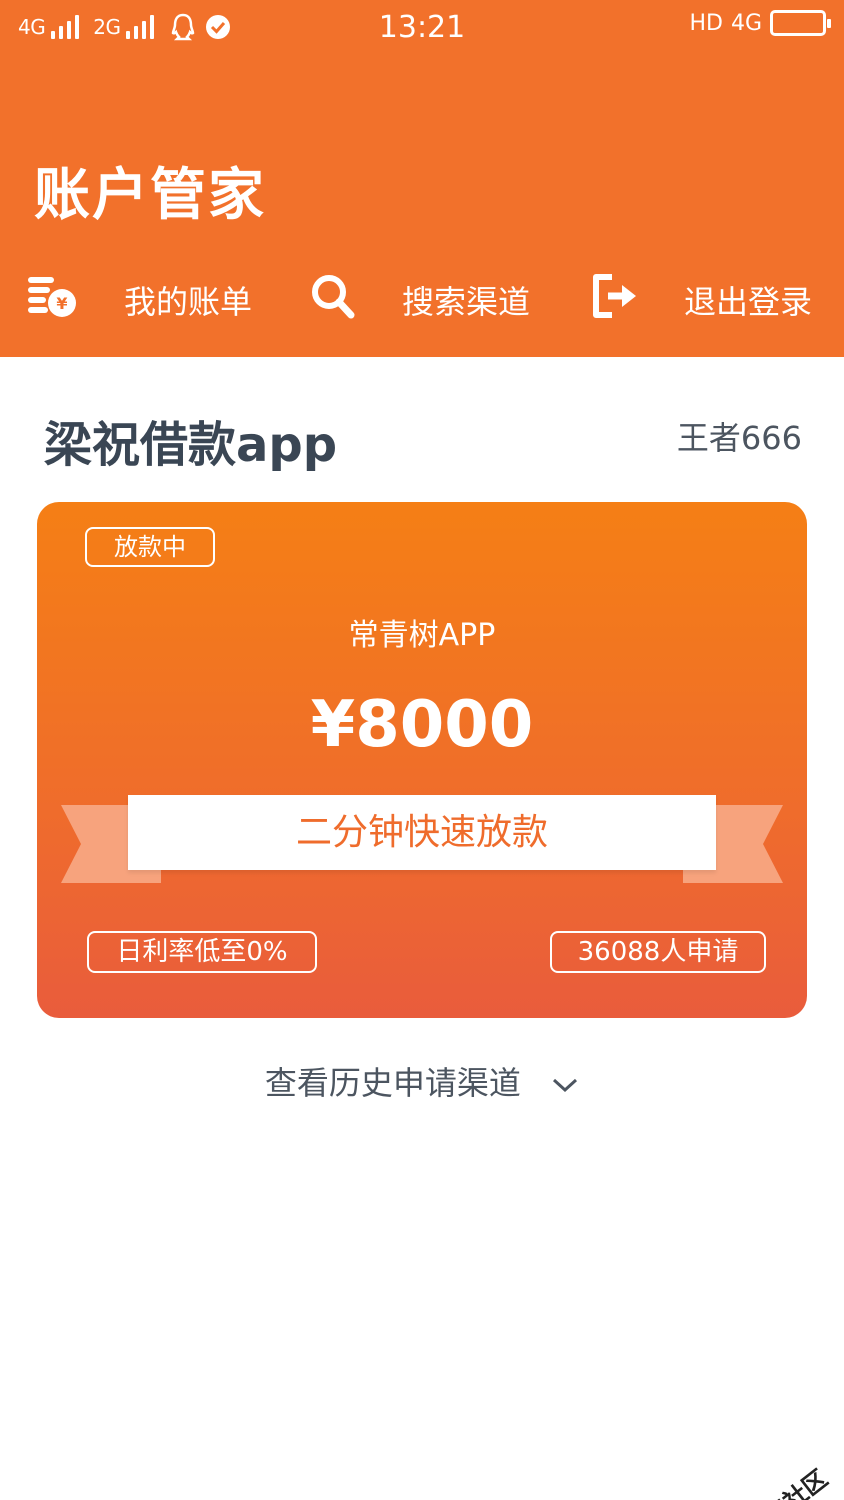  What do you see at coordinates (466, 302) in the screenshot?
I see `nav-search-channel-label: 搜索渠道` at bounding box center [466, 302].